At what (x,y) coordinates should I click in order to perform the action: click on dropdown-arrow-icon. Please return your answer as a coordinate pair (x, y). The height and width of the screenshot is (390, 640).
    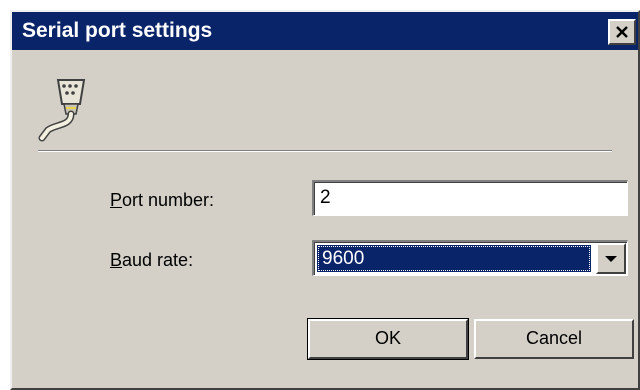
    Looking at the image, I should click on (611, 258).